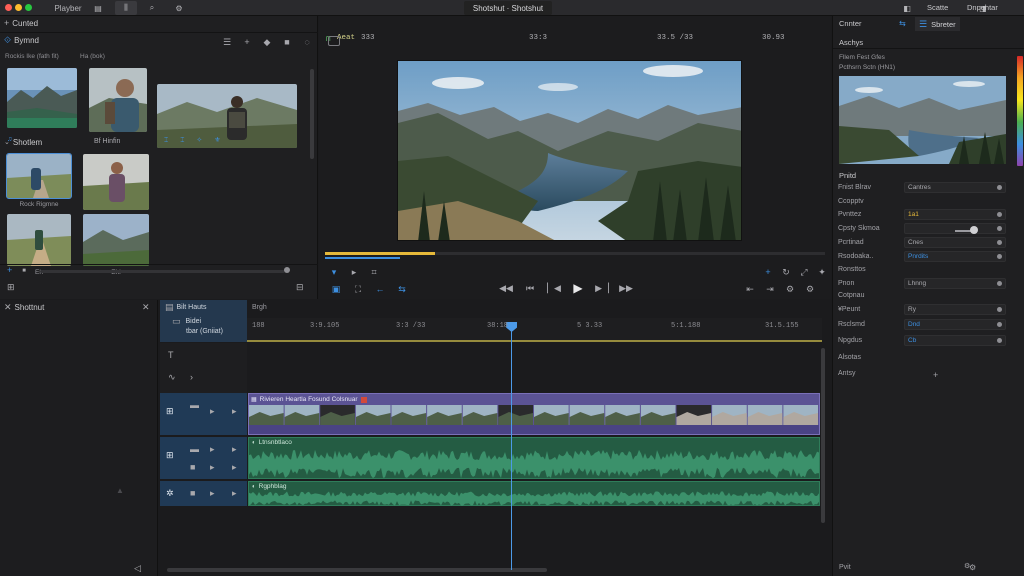 The width and height of the screenshot is (1024, 576). Describe the element at coordinates (955, 228) in the screenshot. I see `inspector-field-value` at that location.